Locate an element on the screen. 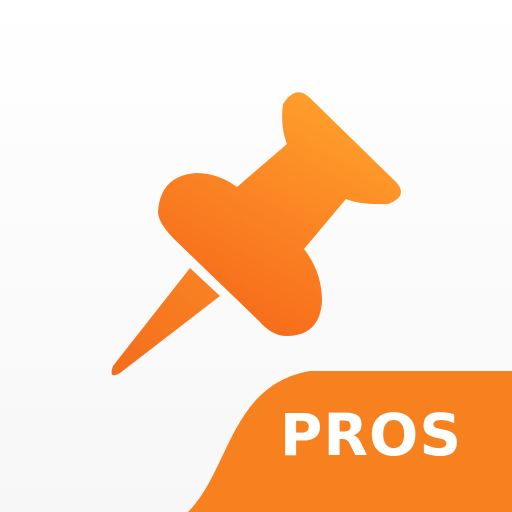  pros-badge-label: PROS is located at coordinates (371, 435).